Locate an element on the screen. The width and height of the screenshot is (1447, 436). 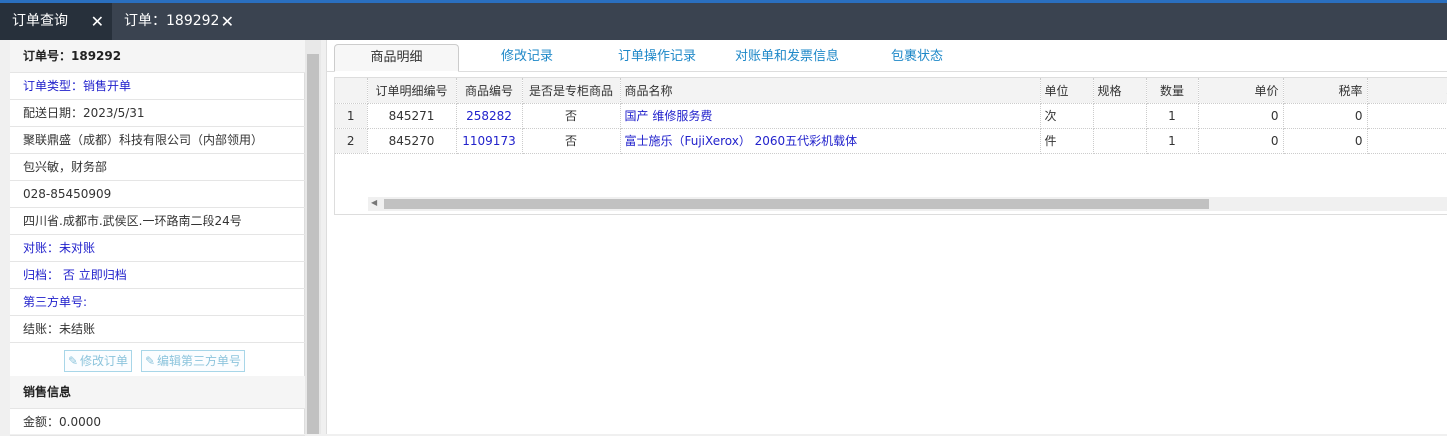
sales-info-header: 销售信息 is located at coordinates (157, 392).